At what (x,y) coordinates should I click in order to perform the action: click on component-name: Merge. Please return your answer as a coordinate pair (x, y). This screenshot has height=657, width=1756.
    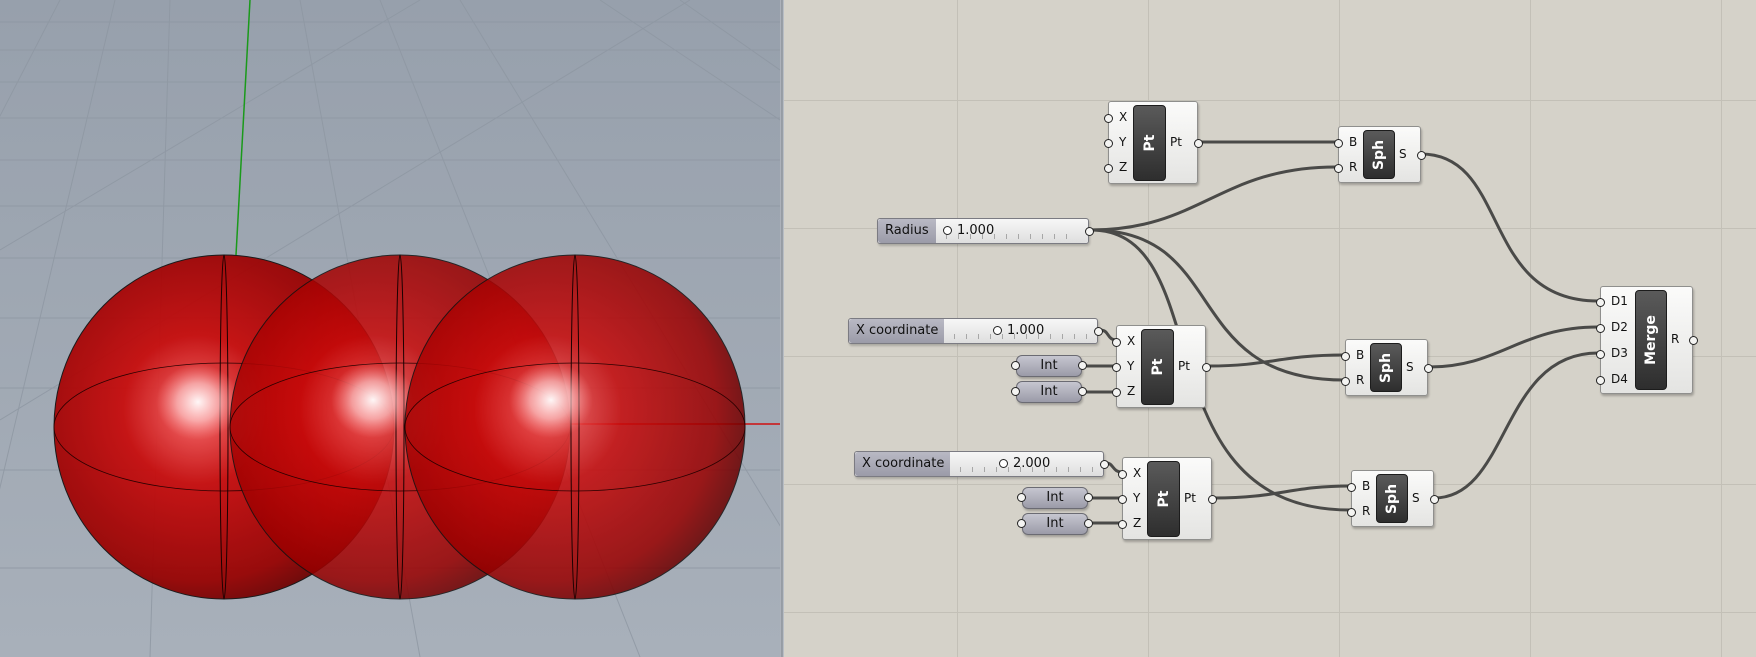
    Looking at the image, I should click on (1651, 340).